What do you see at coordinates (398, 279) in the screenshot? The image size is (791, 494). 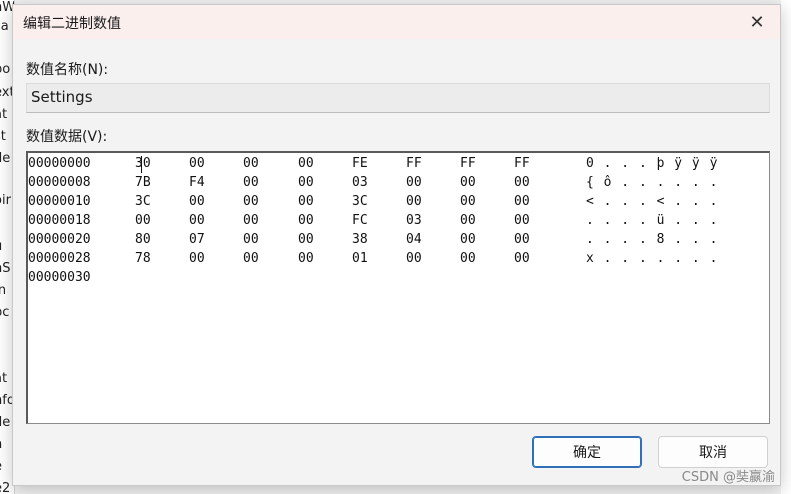 I see `hex-row: 00000030` at bounding box center [398, 279].